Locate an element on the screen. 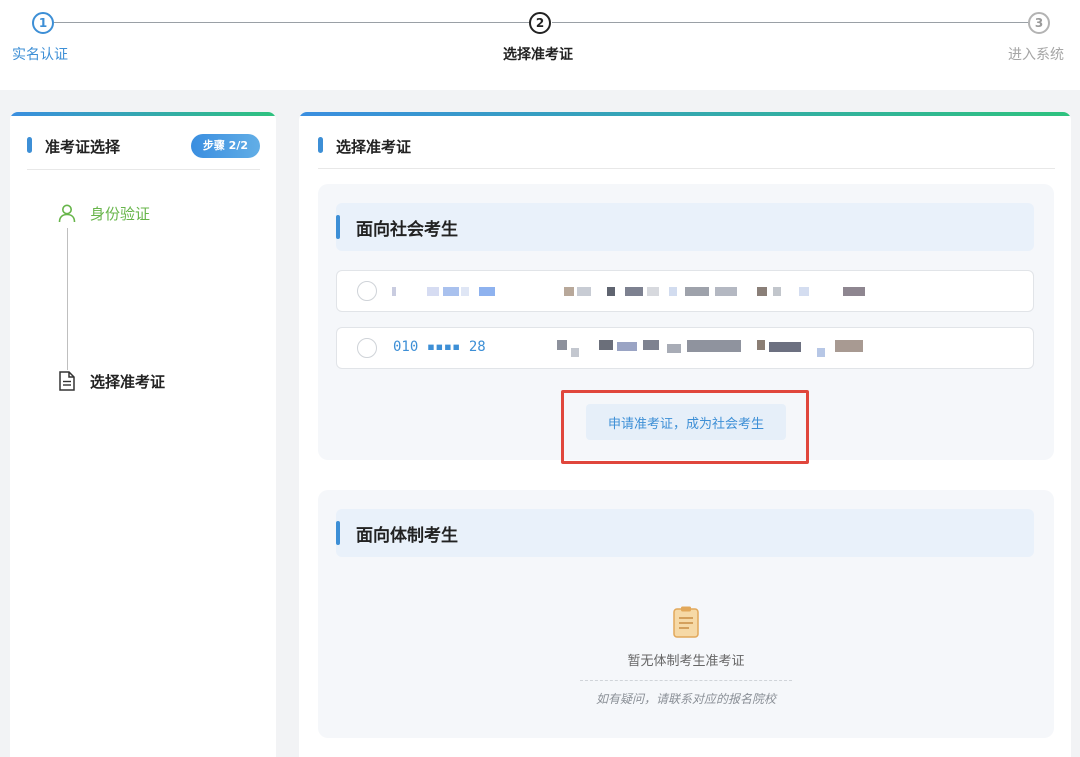  section-title: 面向社会考生 is located at coordinates (407, 230).